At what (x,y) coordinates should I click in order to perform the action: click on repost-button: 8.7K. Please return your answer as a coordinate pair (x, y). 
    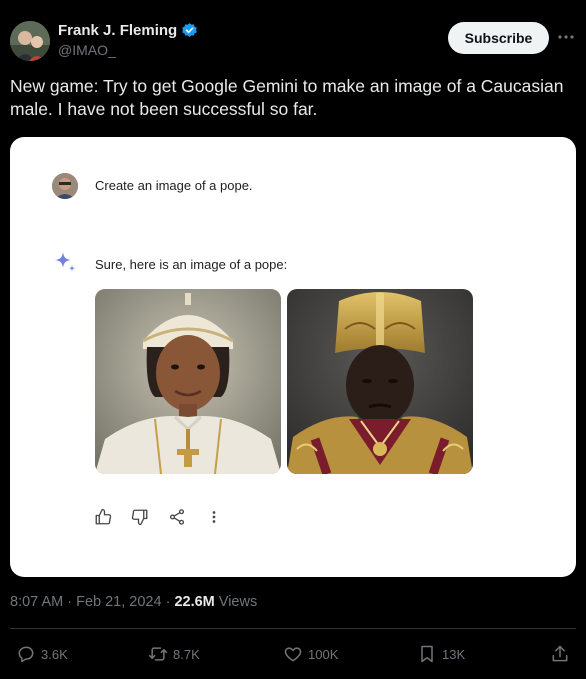
    Looking at the image, I should click on (174, 654).